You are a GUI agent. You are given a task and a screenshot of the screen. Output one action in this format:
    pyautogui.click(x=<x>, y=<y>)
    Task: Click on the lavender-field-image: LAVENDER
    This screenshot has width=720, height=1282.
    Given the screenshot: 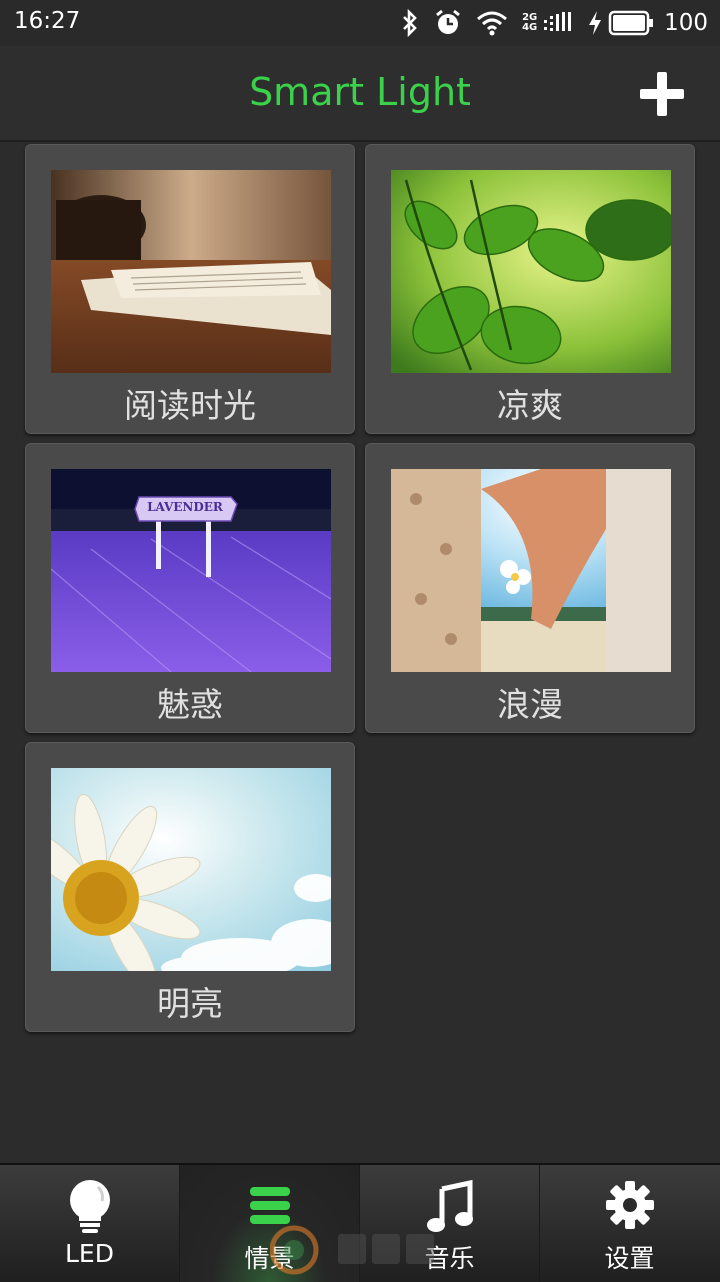 What is the action you would take?
    pyautogui.click(x=191, y=570)
    